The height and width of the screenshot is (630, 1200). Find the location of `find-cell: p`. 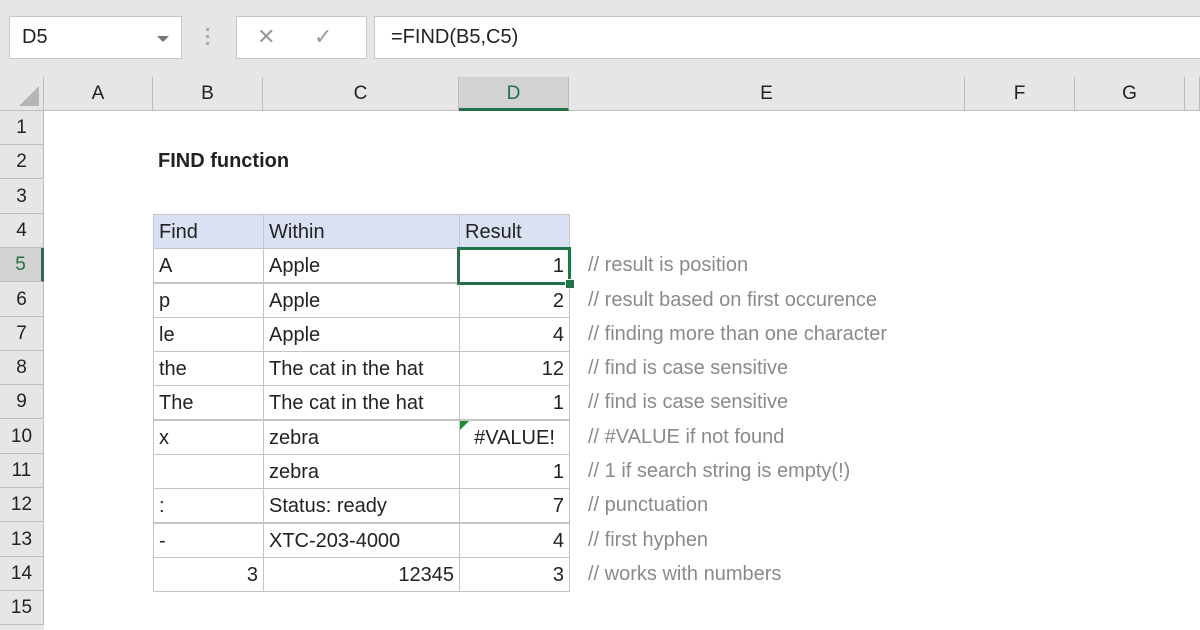

find-cell: p is located at coordinates (208, 300).